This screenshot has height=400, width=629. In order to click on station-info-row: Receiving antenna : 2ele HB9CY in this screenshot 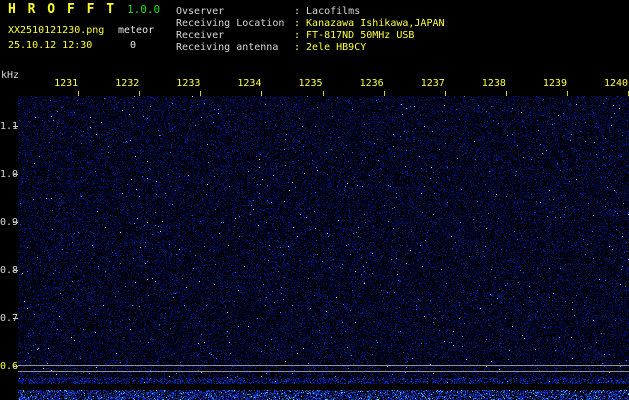, I will do `click(310, 48)`.